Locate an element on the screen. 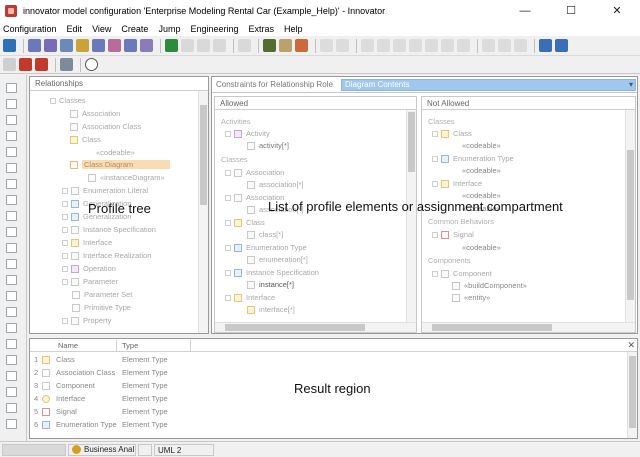  paste-icon is located at coordinates (219, 45).